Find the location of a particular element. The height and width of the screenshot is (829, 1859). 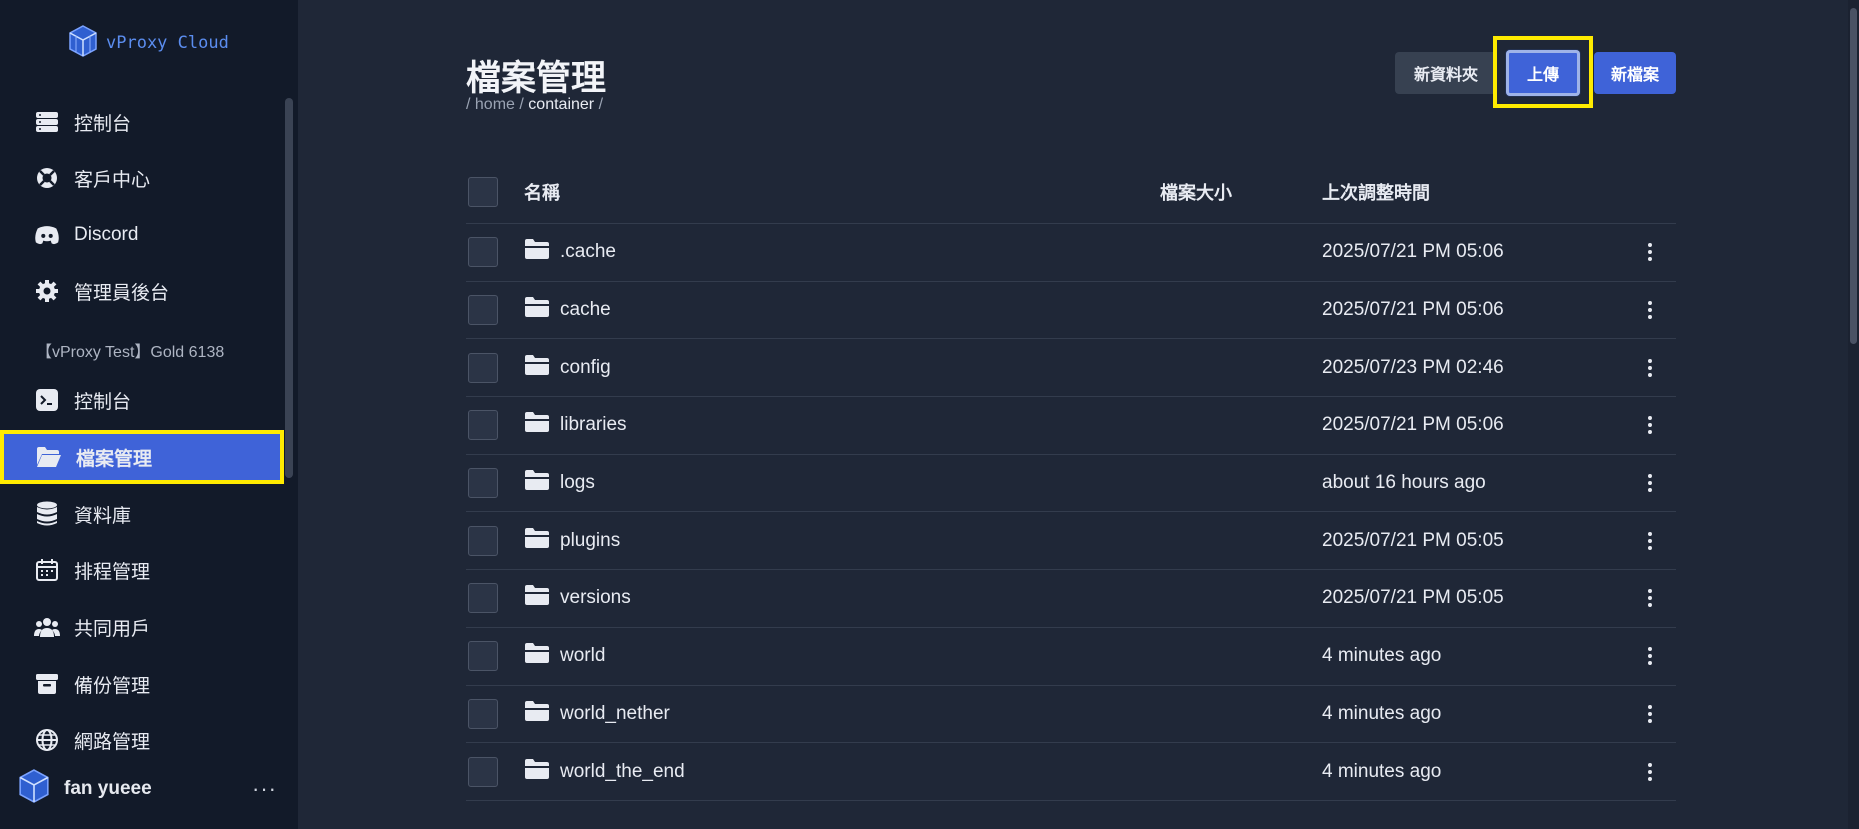

page-scrollbar is located at coordinates (1853, 414).